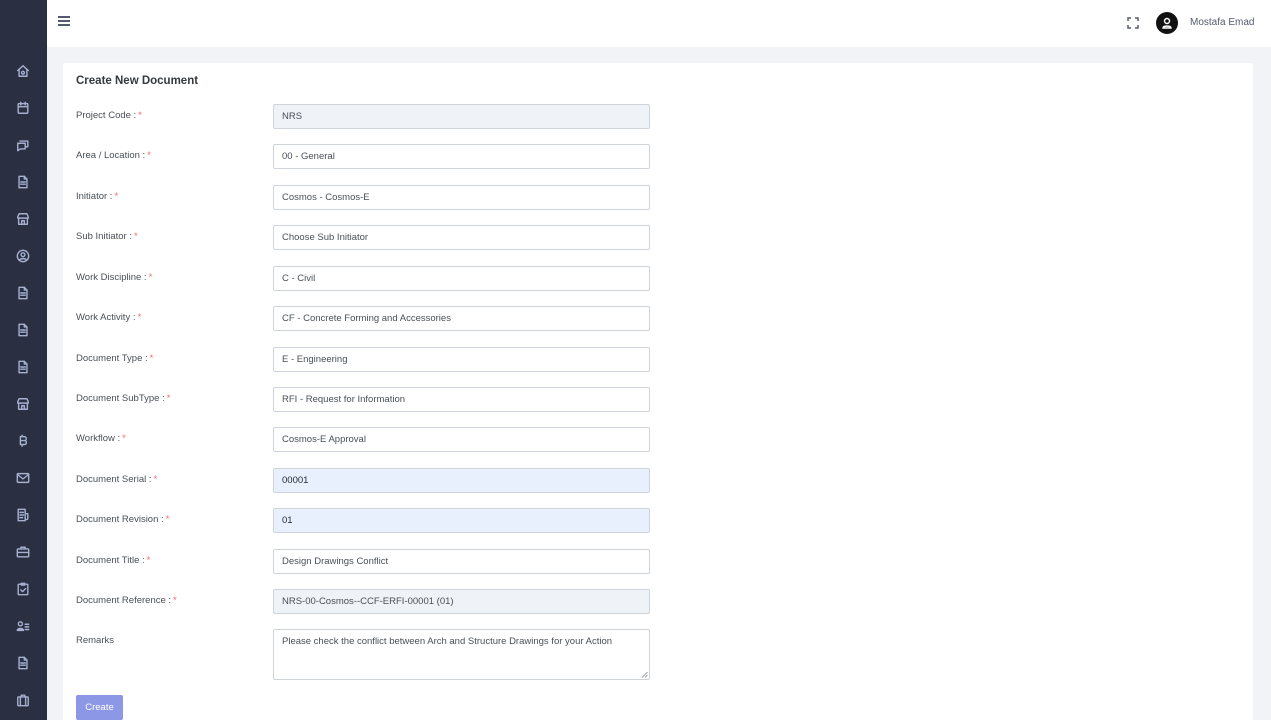 Image resolution: width=1271 pixels, height=720 pixels. Describe the element at coordinates (107, 236) in the screenshot. I see `field-label: Sub Initiator : *` at that location.